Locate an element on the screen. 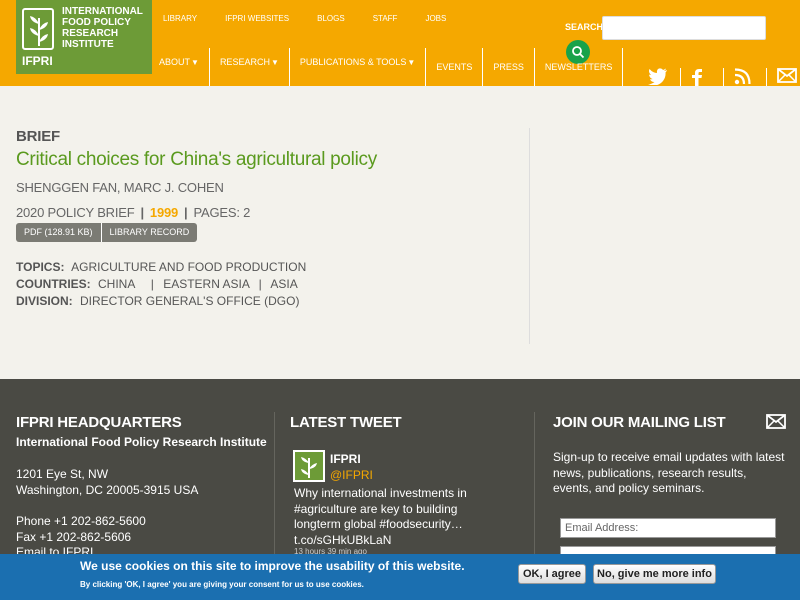 The image size is (800, 600). content-divider is located at coordinates (529, 236).